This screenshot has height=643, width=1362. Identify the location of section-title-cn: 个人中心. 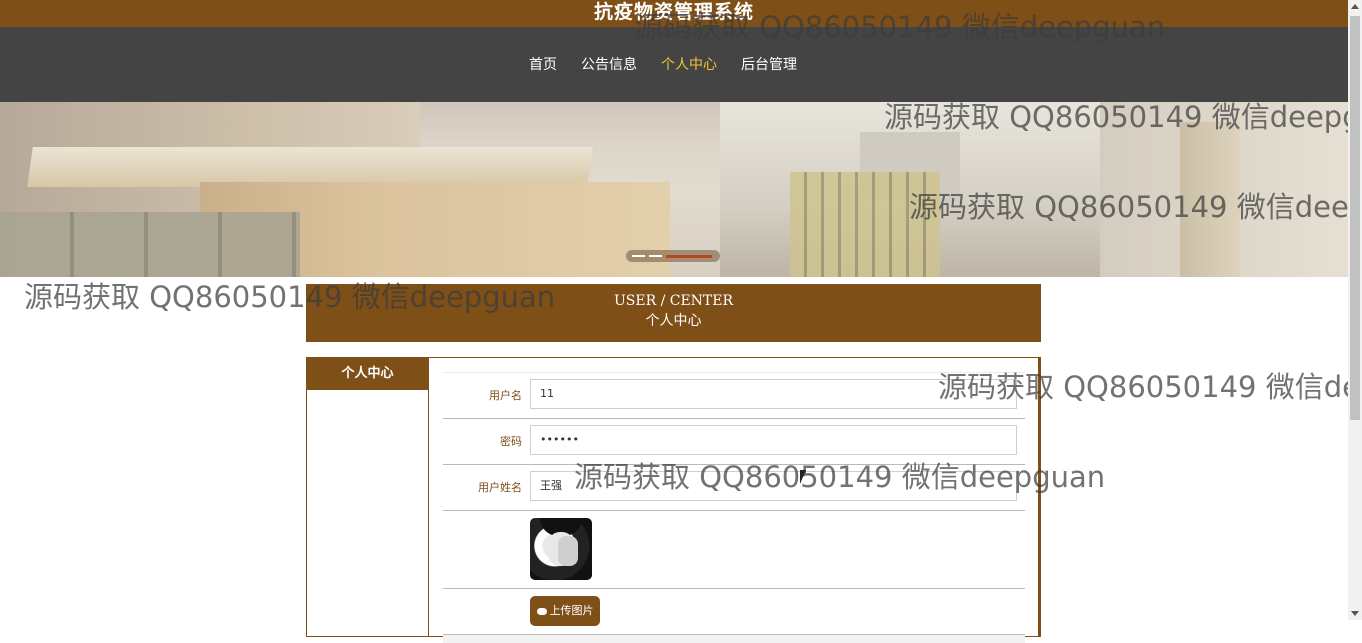
(673, 321).